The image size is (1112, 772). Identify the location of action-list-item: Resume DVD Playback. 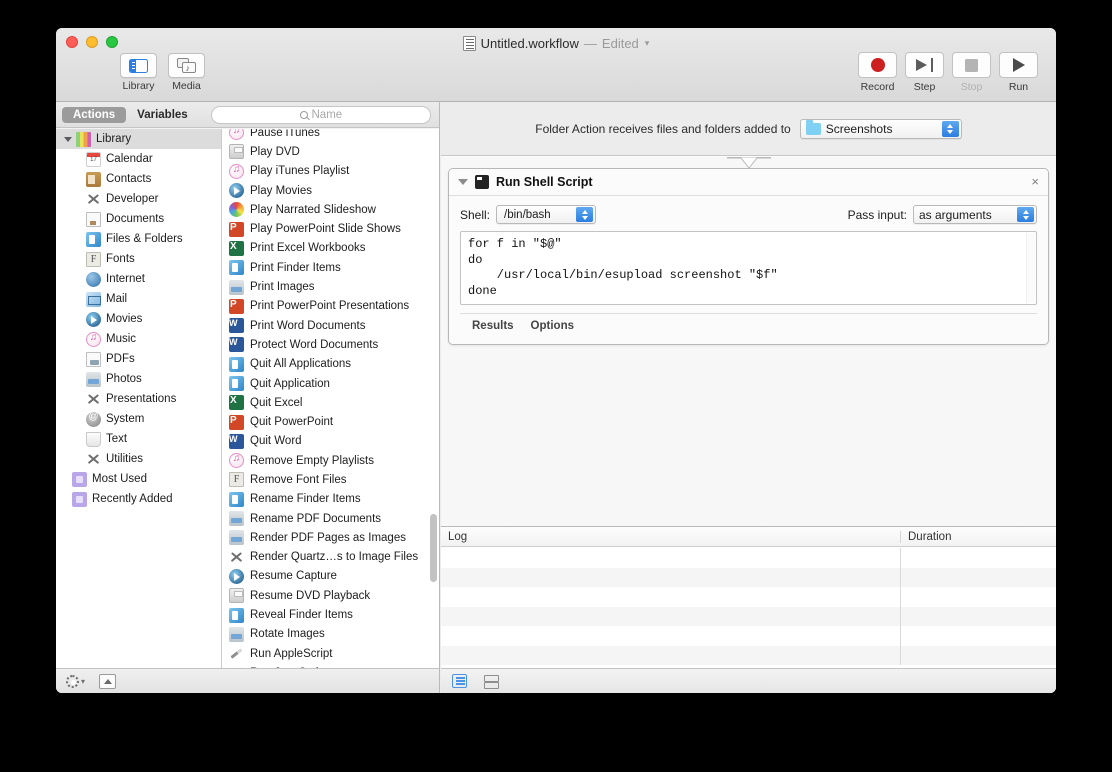
(330, 595).